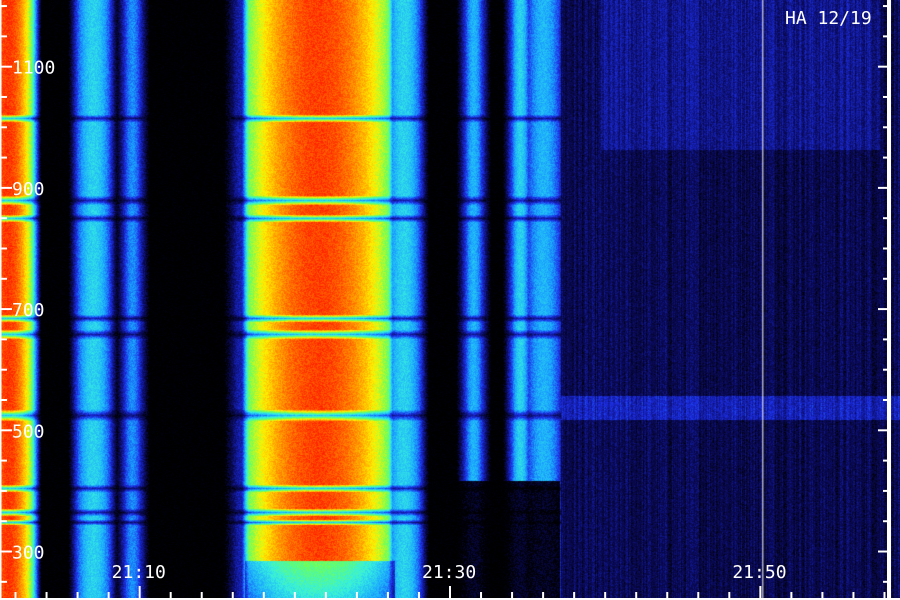  What do you see at coordinates (139, 572) in the screenshot?
I see `x-tick-label: 21:10` at bounding box center [139, 572].